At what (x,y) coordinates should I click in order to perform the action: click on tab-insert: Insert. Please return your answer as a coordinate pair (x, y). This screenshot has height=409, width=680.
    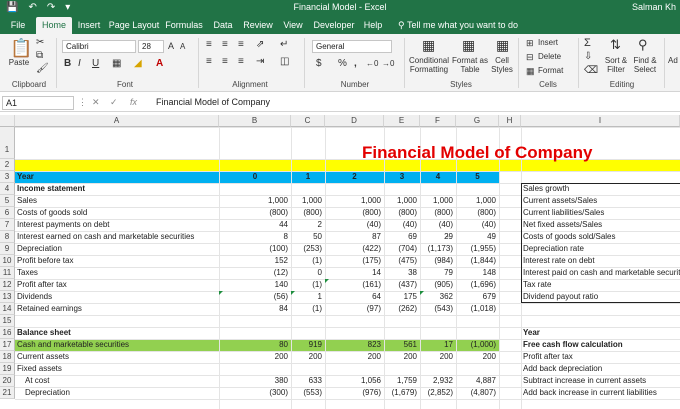
    Looking at the image, I should click on (89, 25).